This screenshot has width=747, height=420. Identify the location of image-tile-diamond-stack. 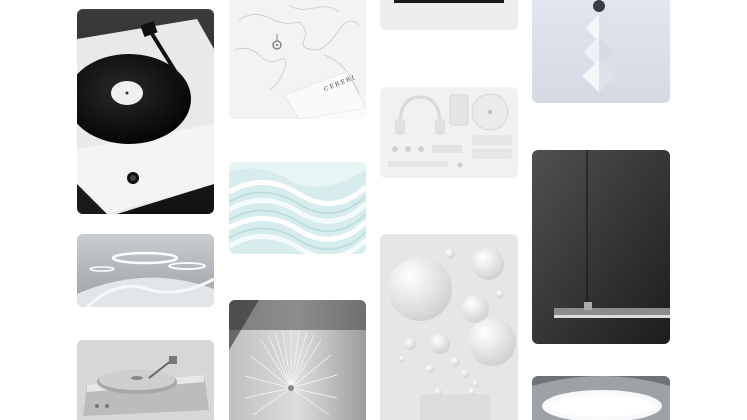
(601, 51).